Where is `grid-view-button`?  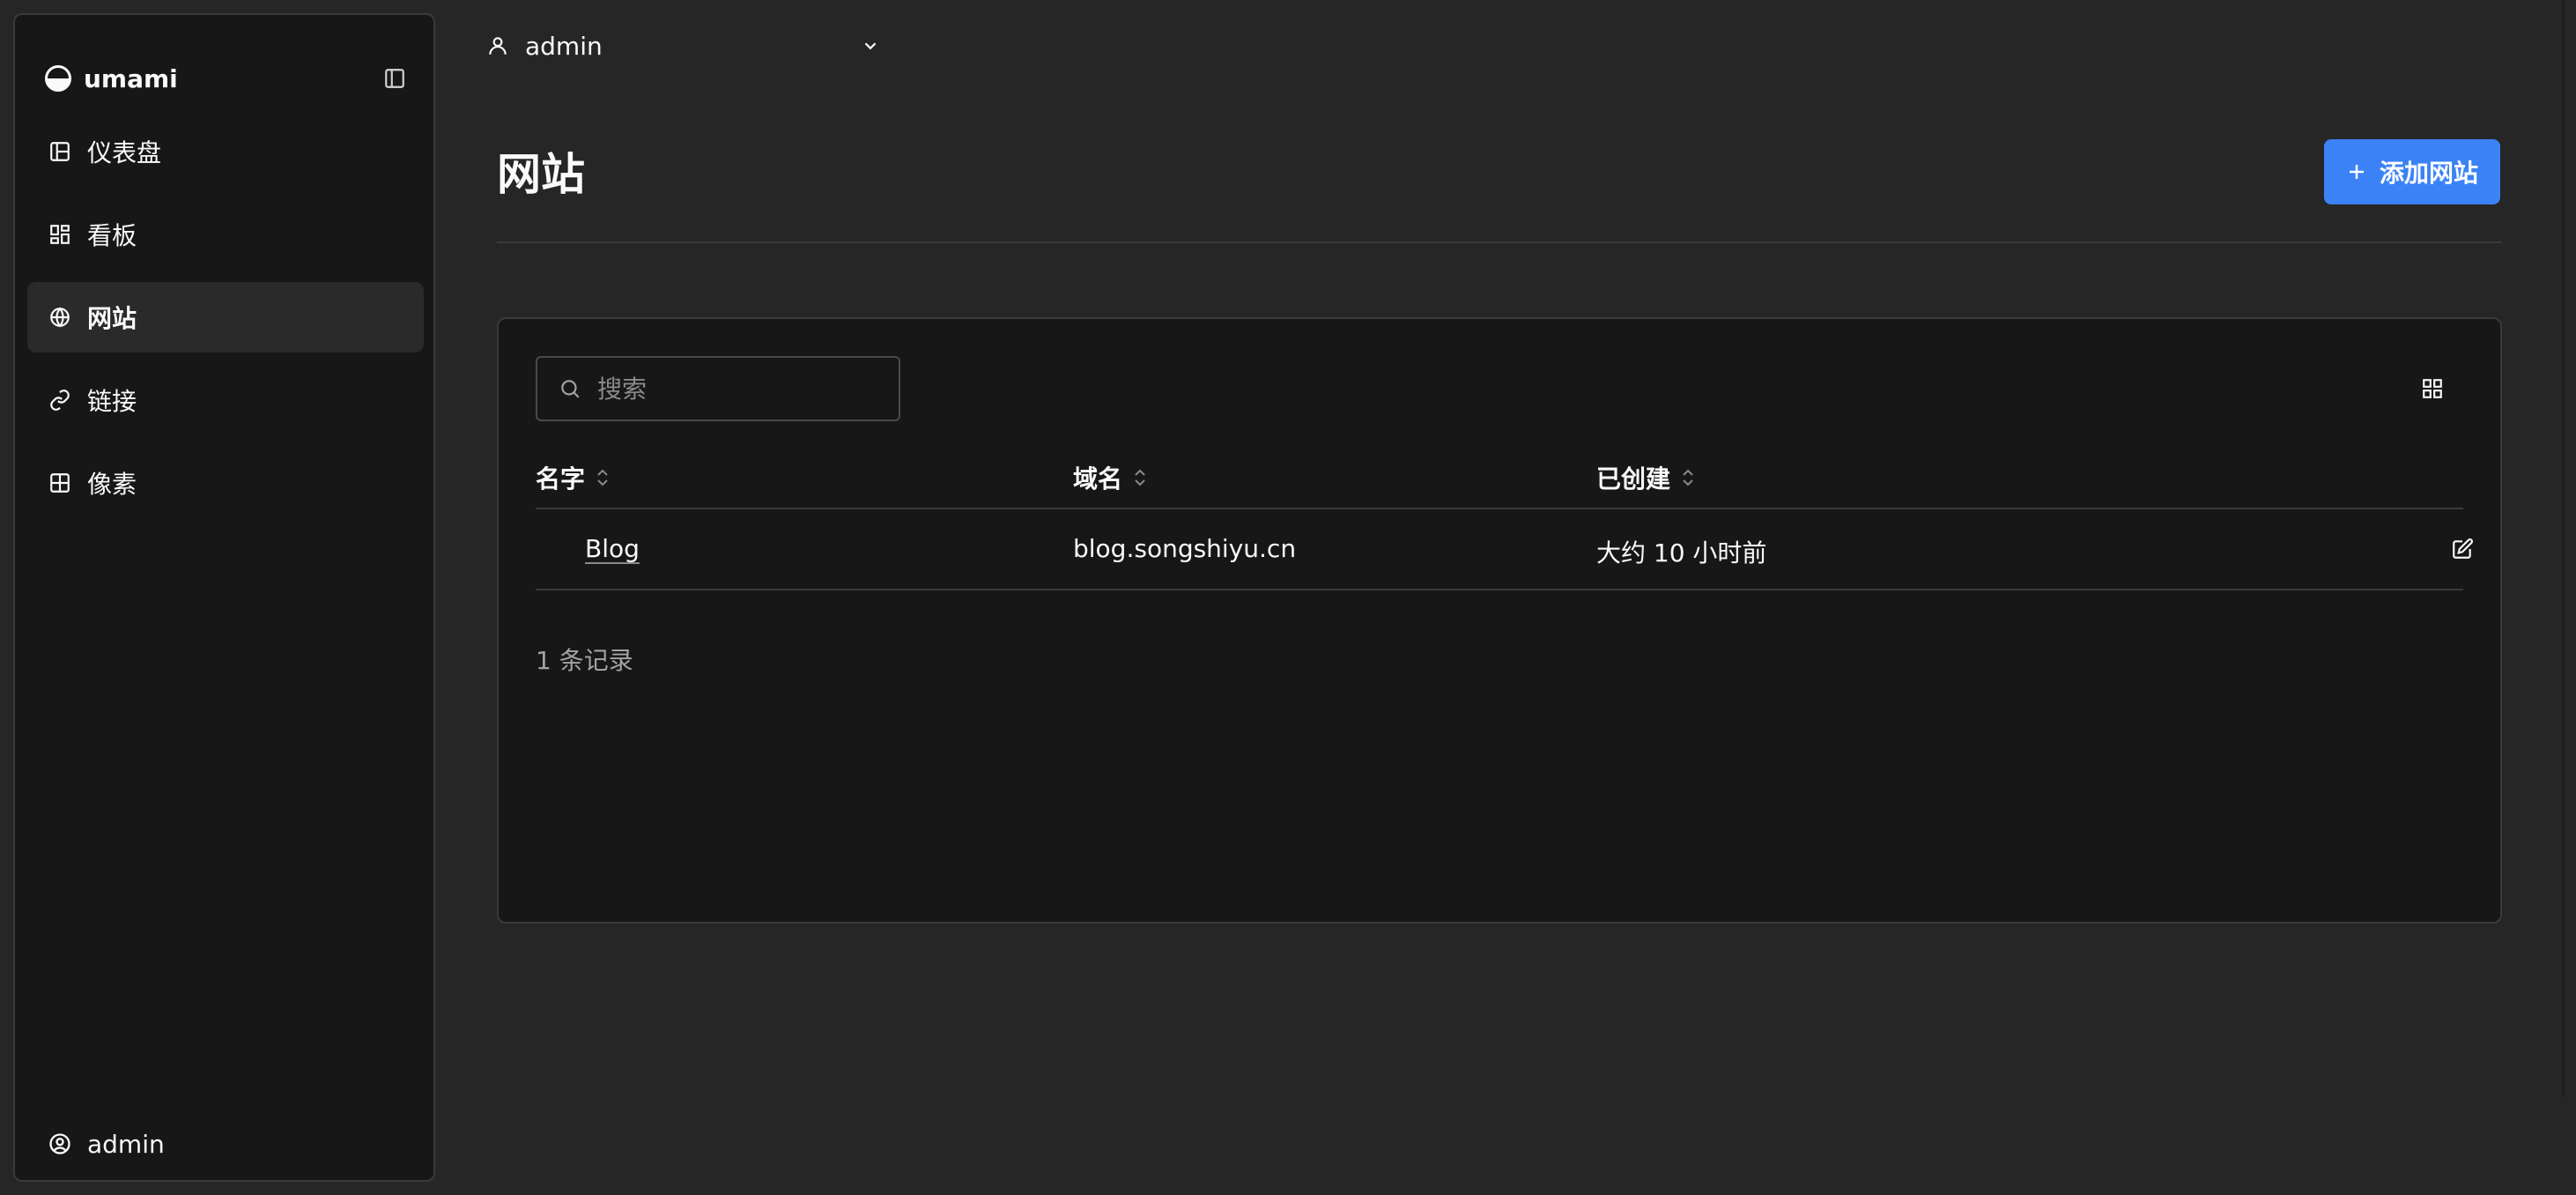
grid-view-button is located at coordinates (2433, 388).